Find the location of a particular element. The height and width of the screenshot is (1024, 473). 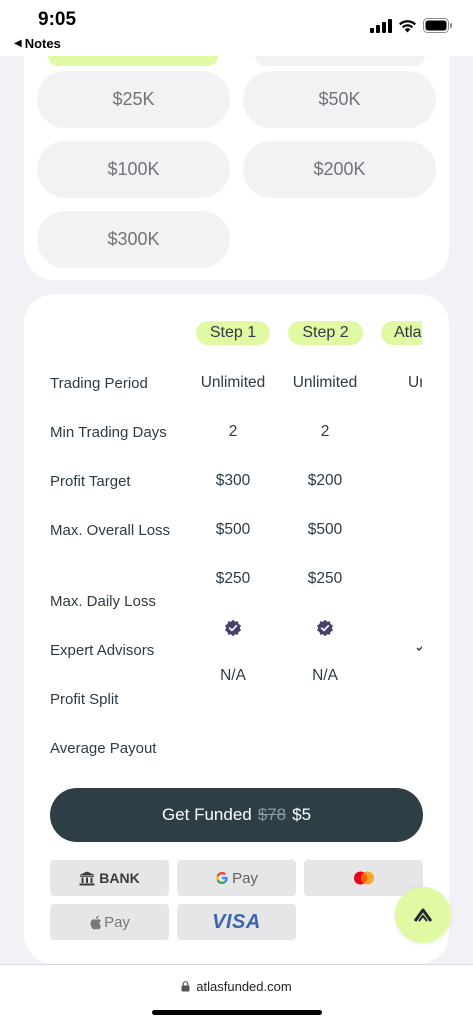

step1-trading-period: Unlimited is located at coordinates (233, 382).